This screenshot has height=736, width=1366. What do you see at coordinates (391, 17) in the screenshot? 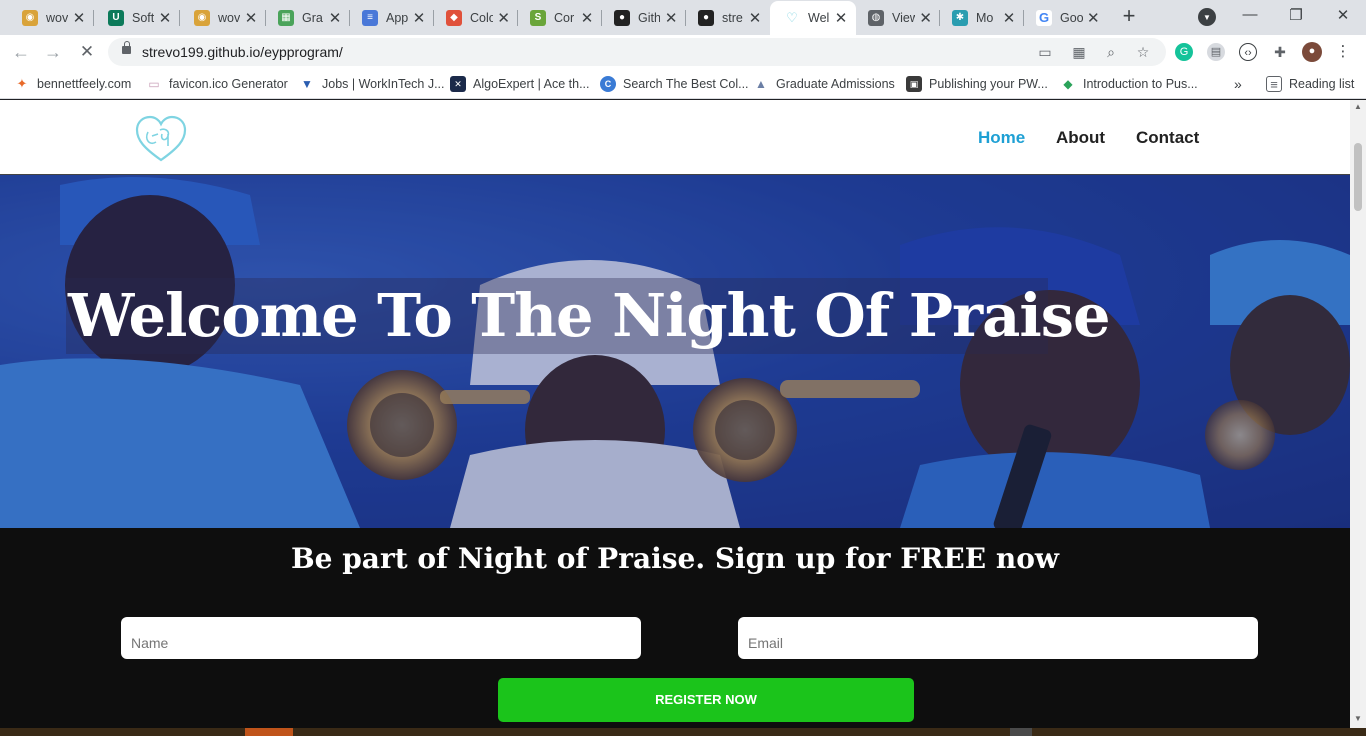
I see `browser-tab: ≡ App ✕` at bounding box center [391, 17].